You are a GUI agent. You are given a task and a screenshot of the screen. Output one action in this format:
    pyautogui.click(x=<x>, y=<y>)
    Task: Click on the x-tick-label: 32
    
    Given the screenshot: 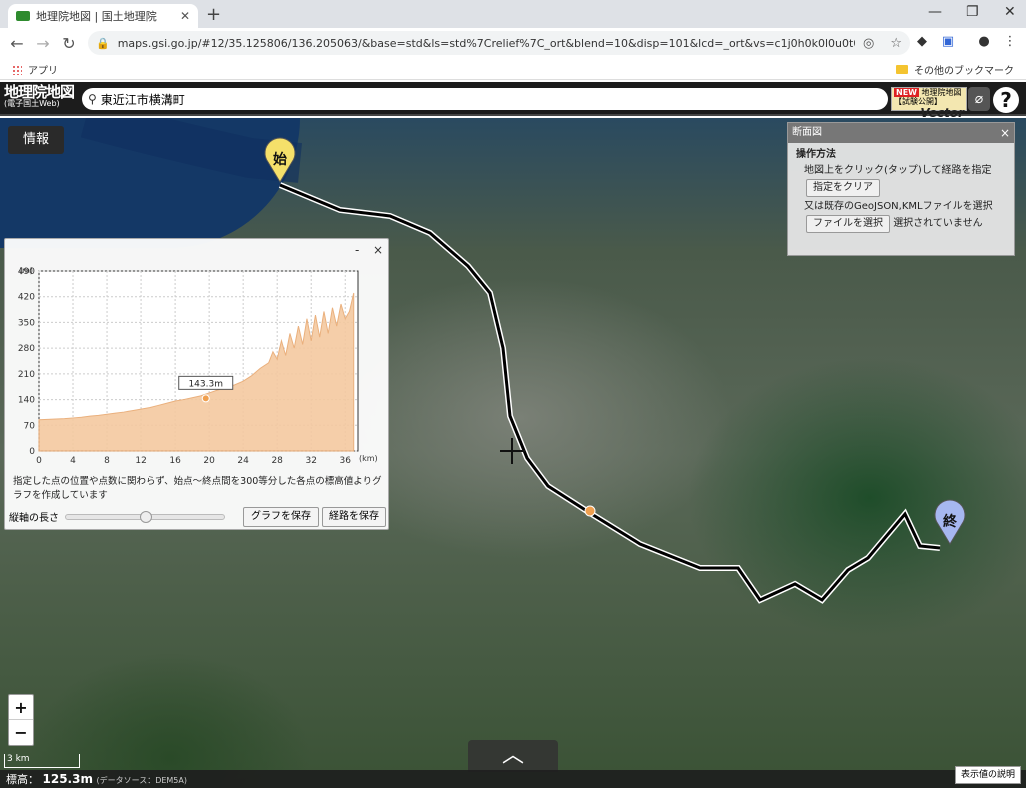 What is the action you would take?
    pyautogui.click(x=310, y=461)
    